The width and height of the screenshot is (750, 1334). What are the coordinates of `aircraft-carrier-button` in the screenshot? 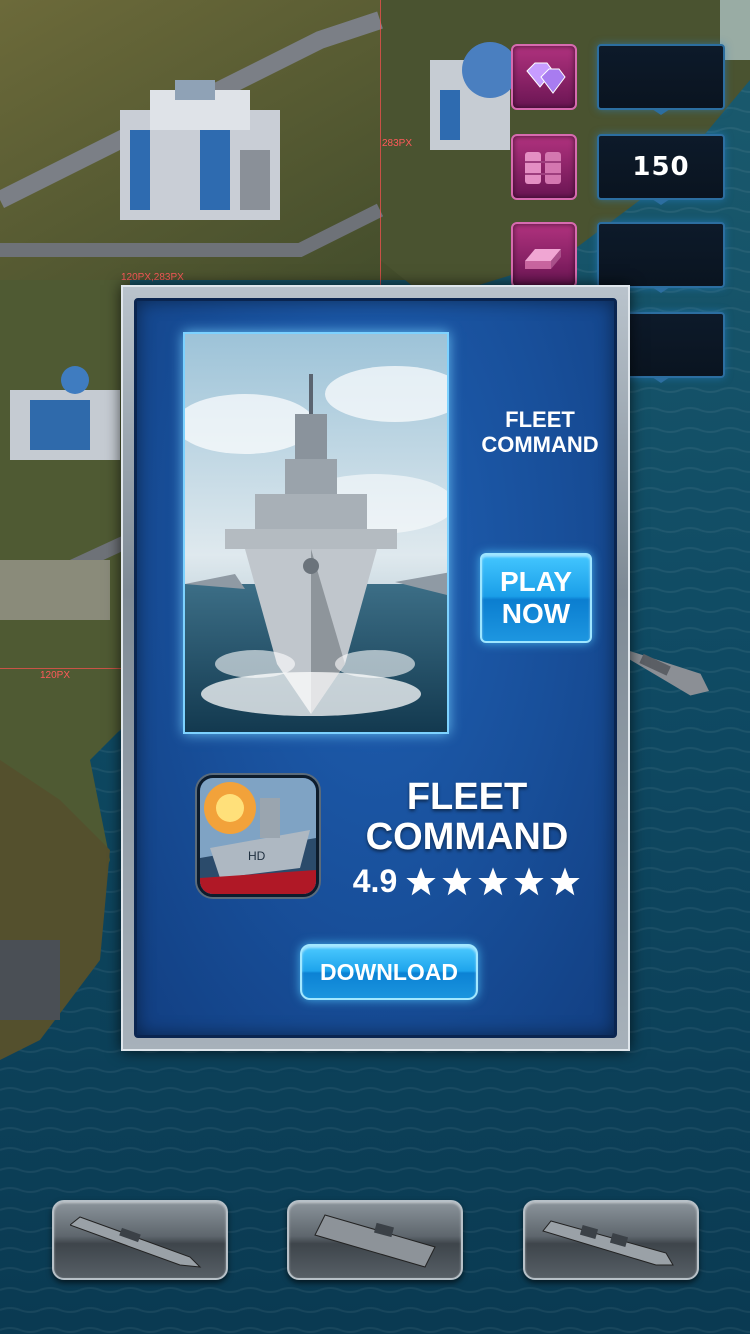 It's located at (375, 1240).